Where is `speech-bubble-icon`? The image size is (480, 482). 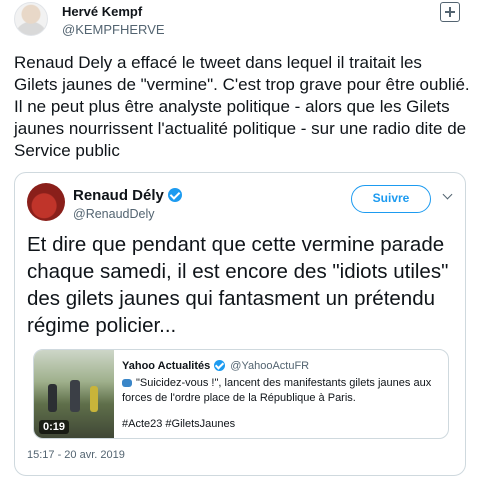 speech-bubble-icon is located at coordinates (127, 383).